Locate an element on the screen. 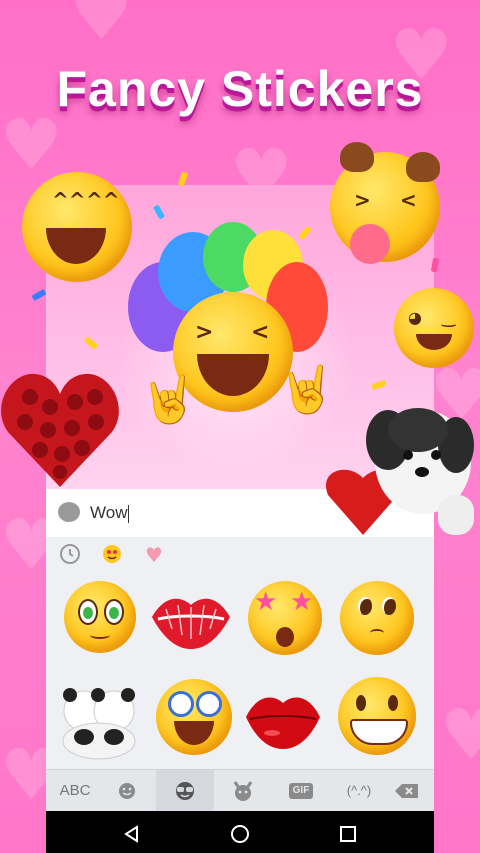 The height and width of the screenshot is (853, 480). emoji-tab-button is located at coordinates (127, 791).